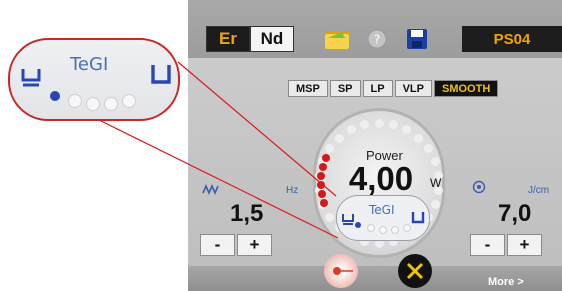 The image size is (562, 291). I want to click on fluence-plus-button: +, so click(524, 245).